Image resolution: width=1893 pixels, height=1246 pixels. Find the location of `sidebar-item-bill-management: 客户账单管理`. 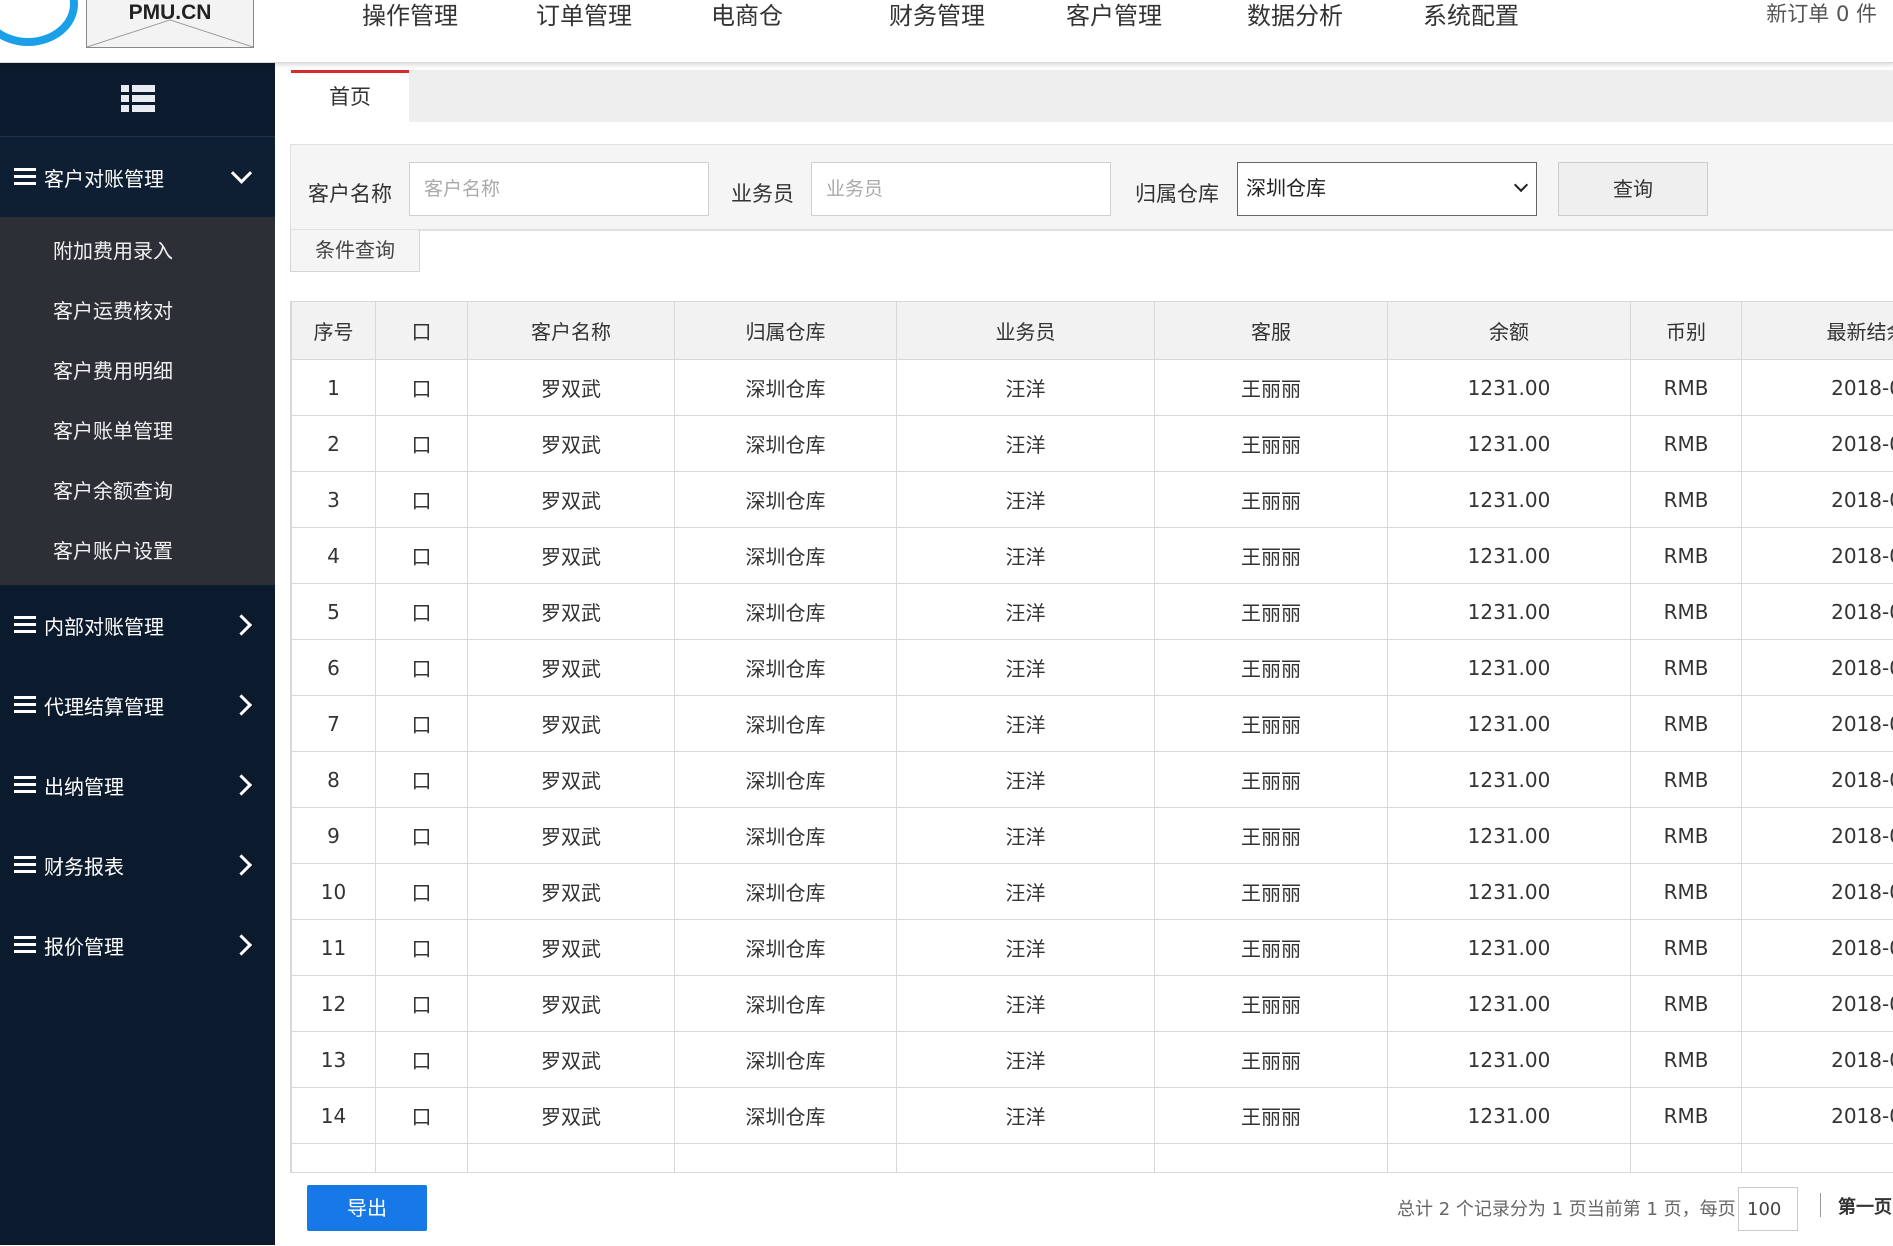

sidebar-item-bill-management: 客户账单管理 is located at coordinates (137, 431).